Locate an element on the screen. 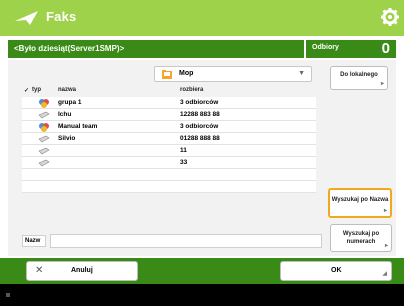 Image resolution: width=404 pixels, height=306 pixels. table-row: 33 is located at coordinates (169, 163).